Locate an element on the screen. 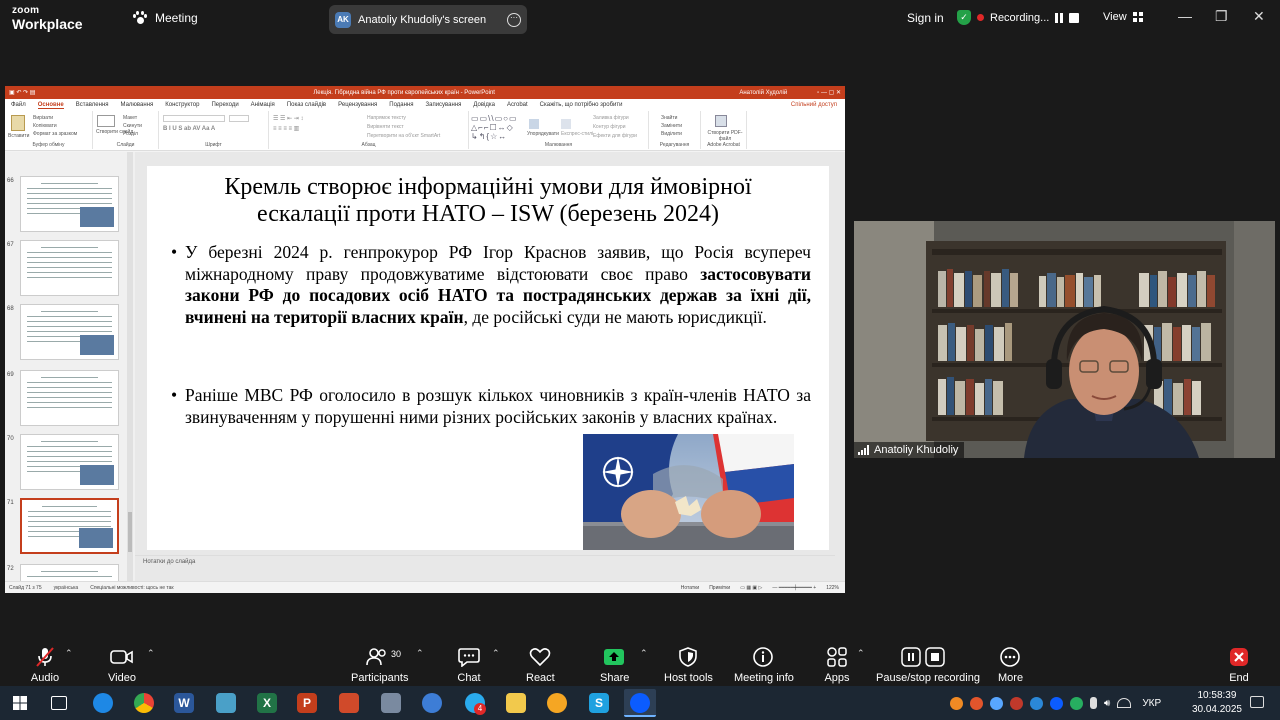  ppt-tab: Основне is located at coordinates (50, 105).